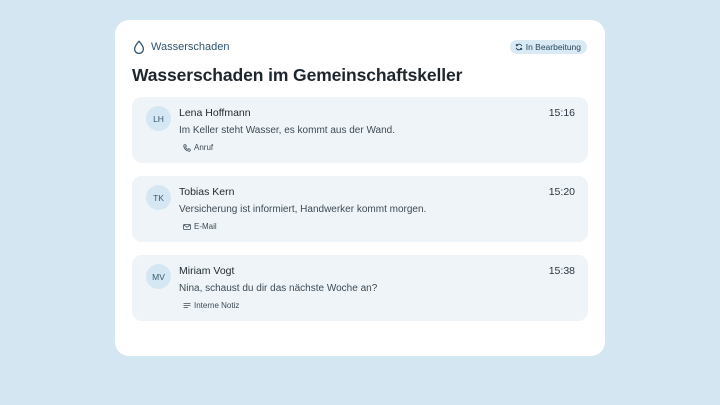 The image size is (720, 405). I want to click on case-header: Wasserschaden In Bearbeitung, so click(360, 47).